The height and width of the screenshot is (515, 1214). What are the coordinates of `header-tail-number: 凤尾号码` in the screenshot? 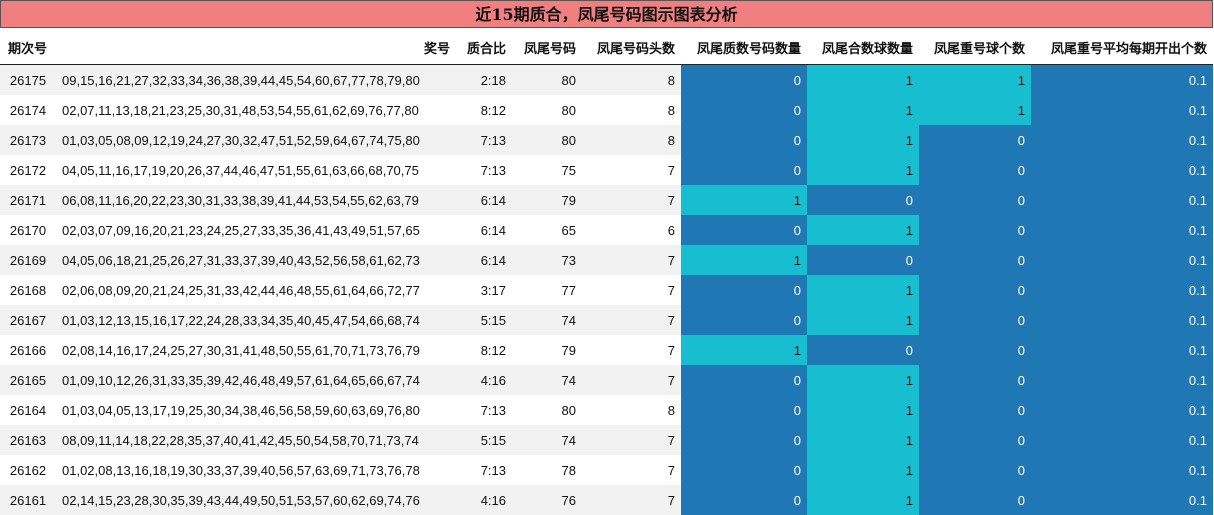 It's located at (547, 47).